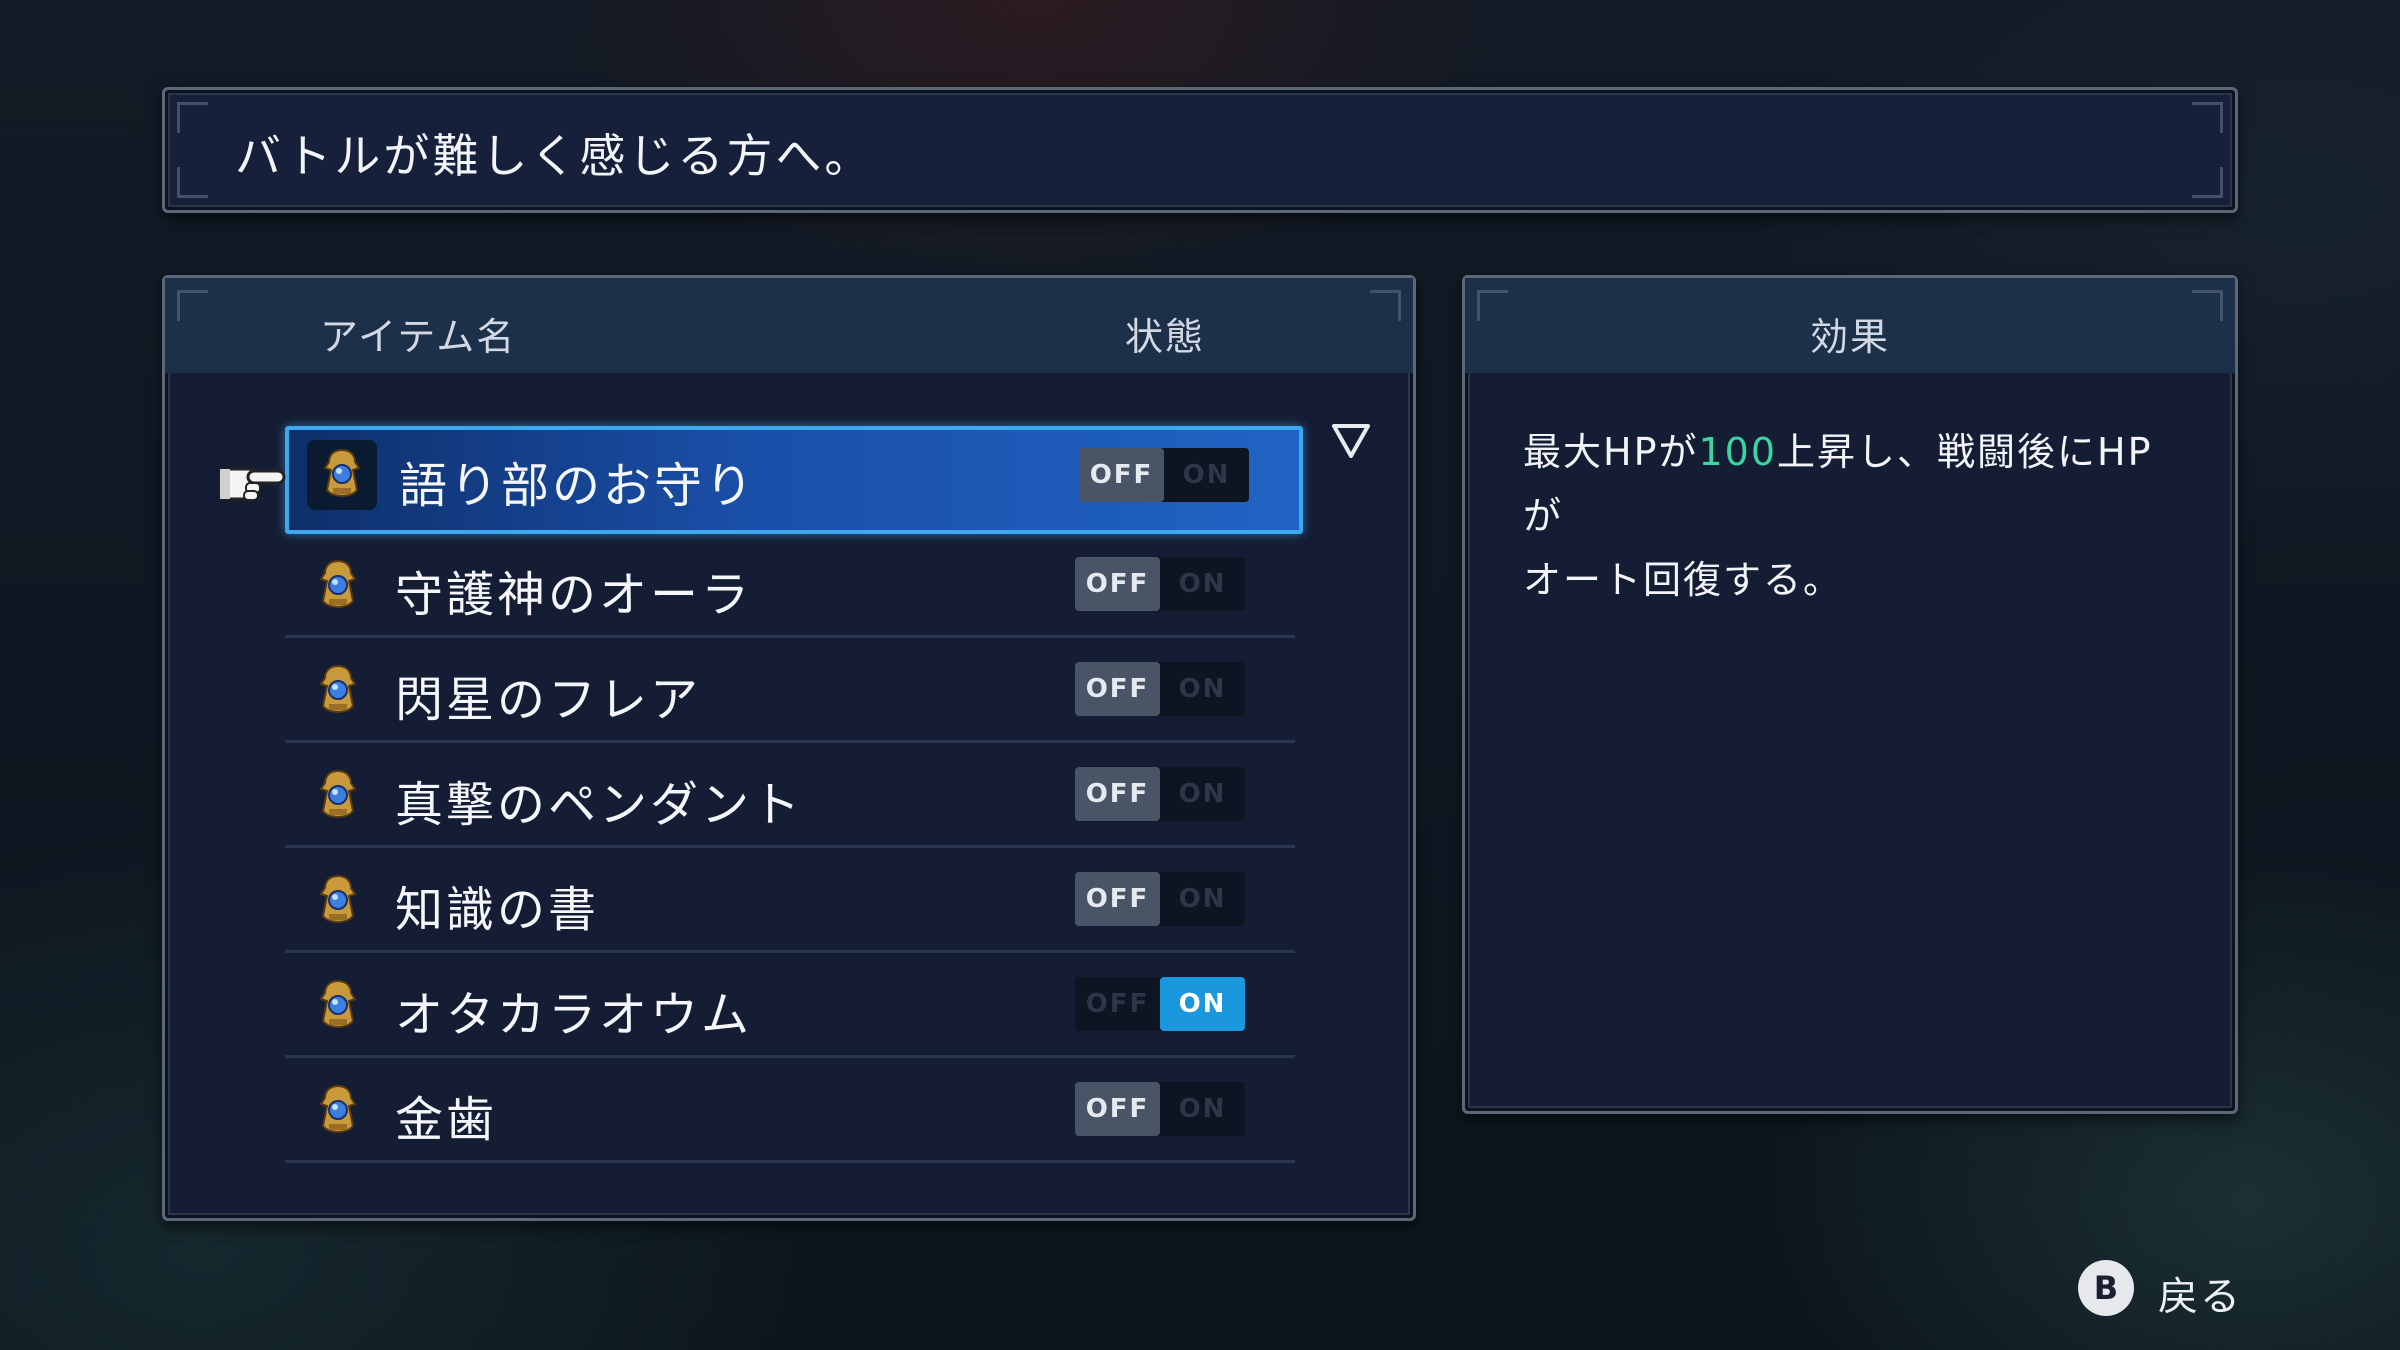  What do you see at coordinates (599, 805) in the screenshot?
I see `item-label: 真撃のペンダント` at bounding box center [599, 805].